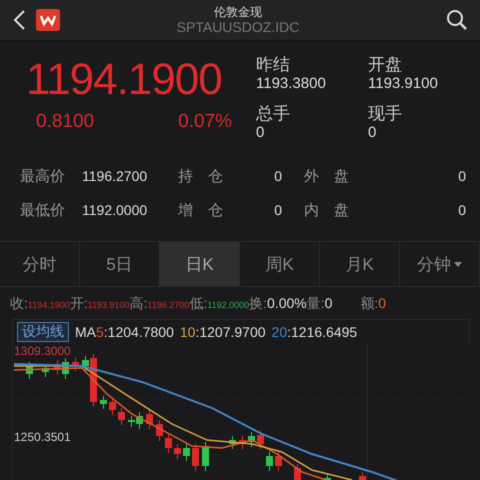  I want to click on info-label: 低:, so click(198, 304).